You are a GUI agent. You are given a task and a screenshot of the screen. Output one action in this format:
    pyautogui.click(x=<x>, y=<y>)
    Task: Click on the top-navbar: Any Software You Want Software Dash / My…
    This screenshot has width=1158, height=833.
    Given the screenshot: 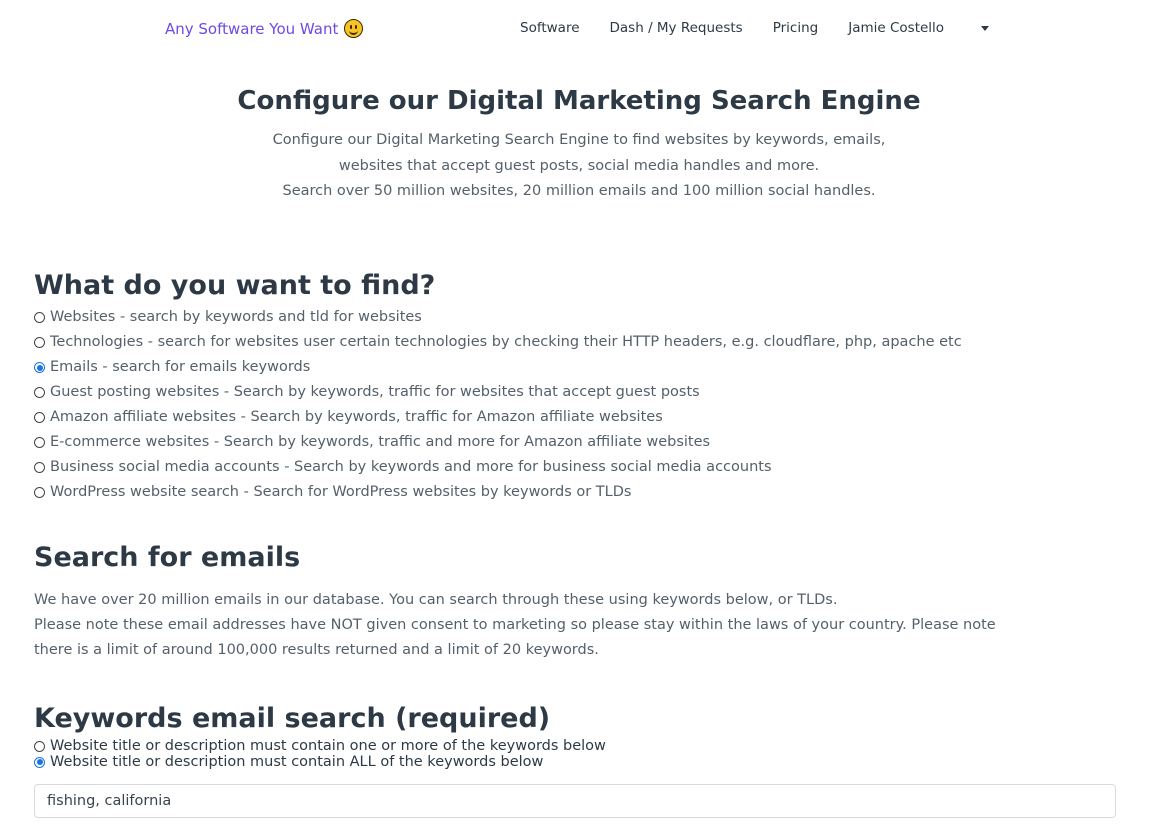 What is the action you would take?
    pyautogui.click(x=579, y=29)
    